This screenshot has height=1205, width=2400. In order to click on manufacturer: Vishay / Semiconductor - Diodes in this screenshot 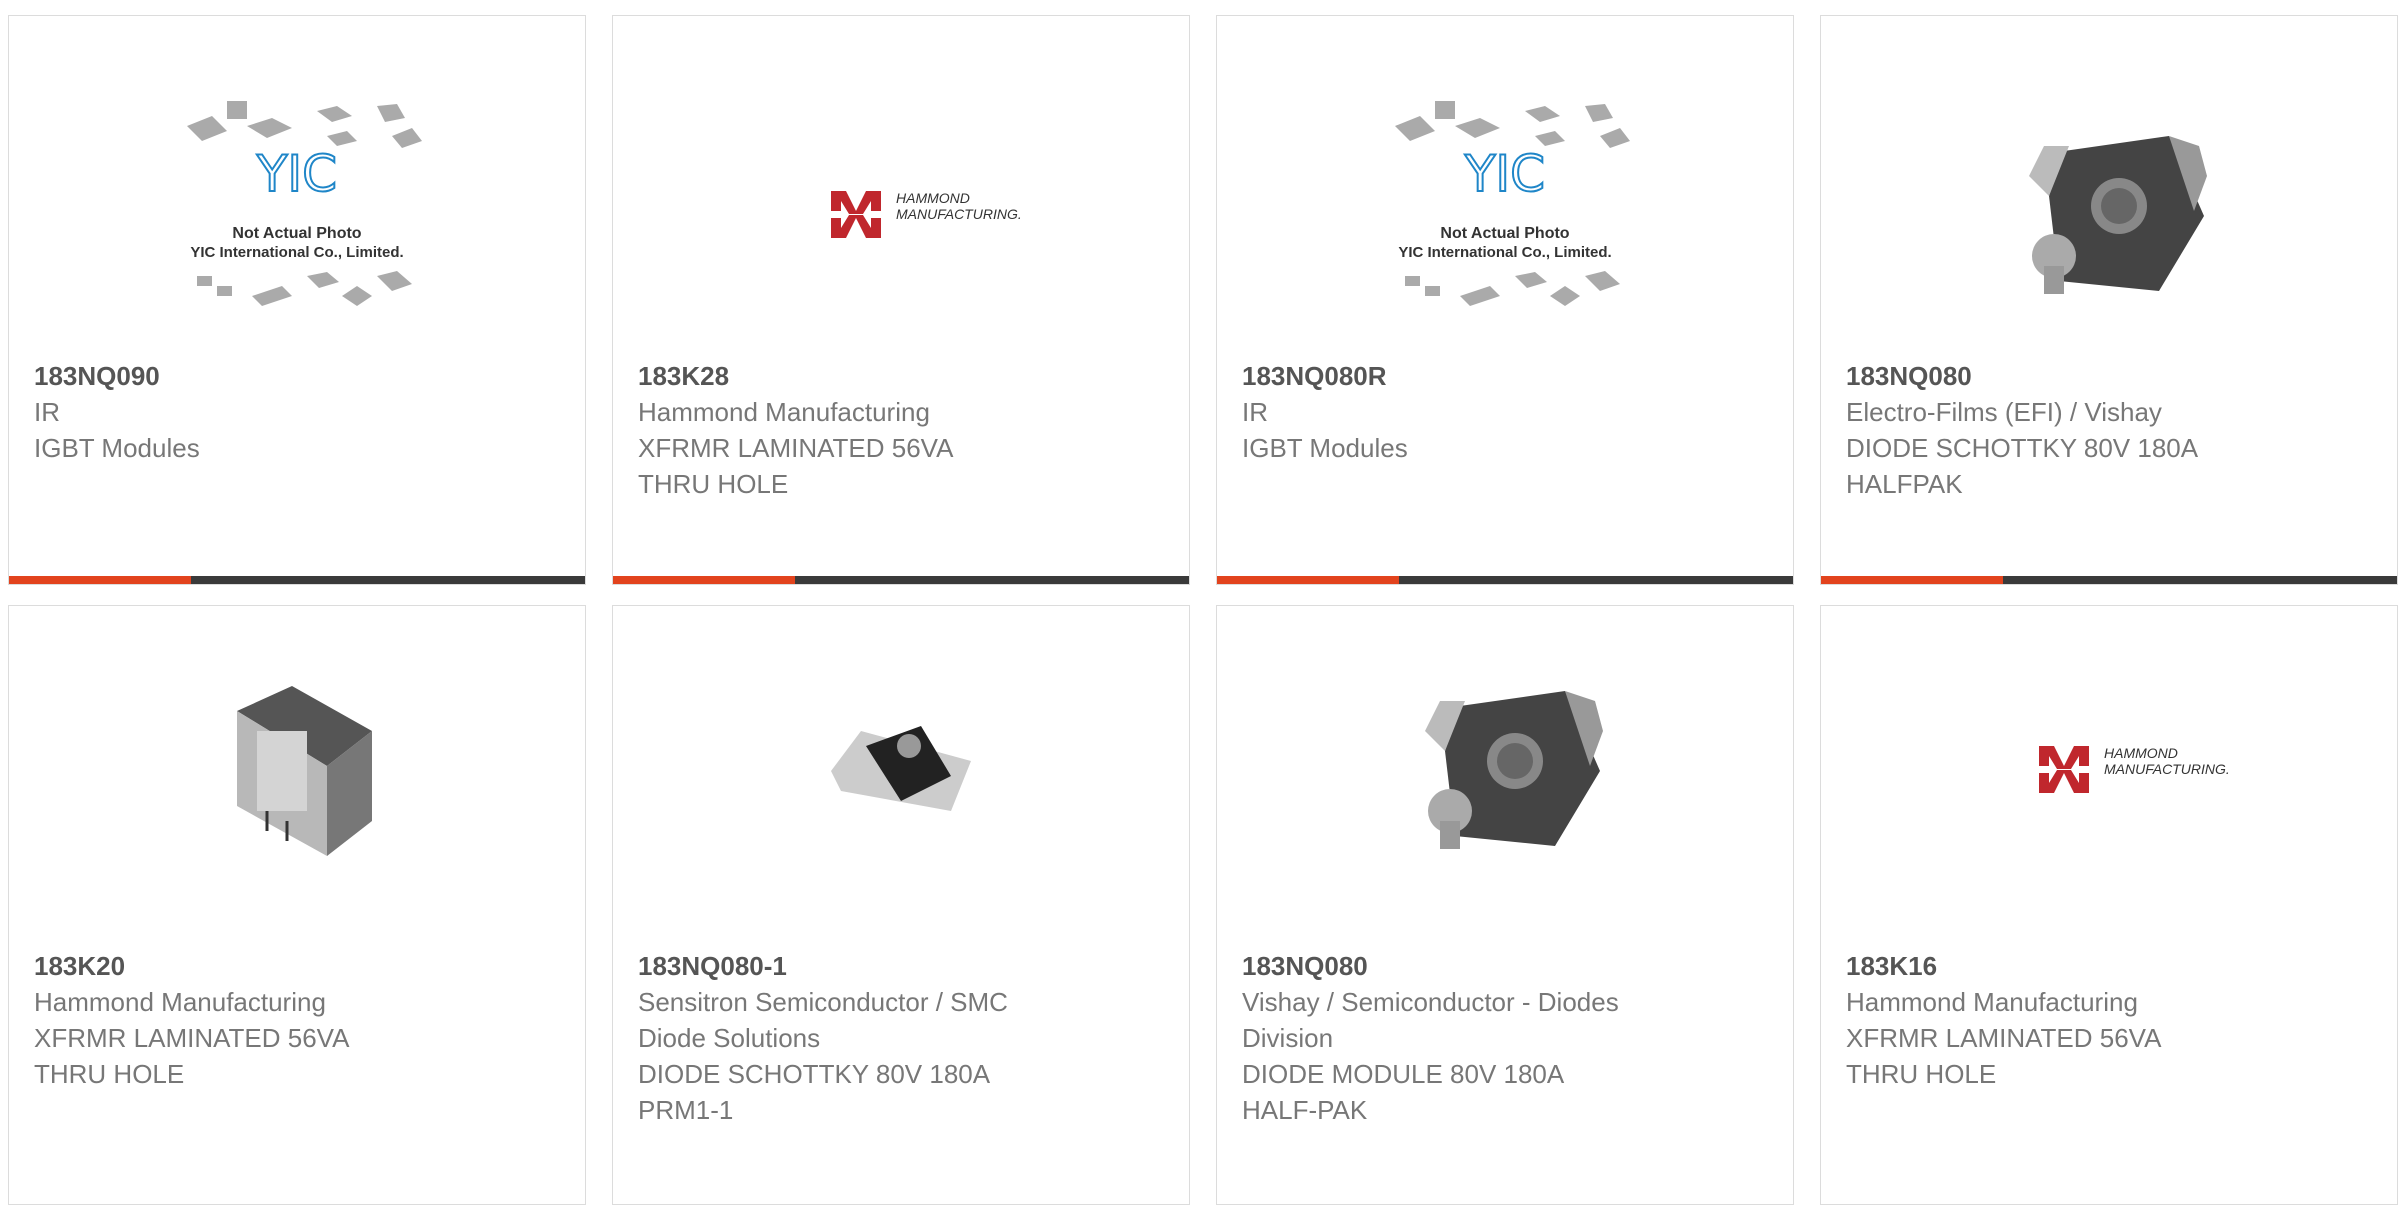, I will do `click(1430, 1002)`.